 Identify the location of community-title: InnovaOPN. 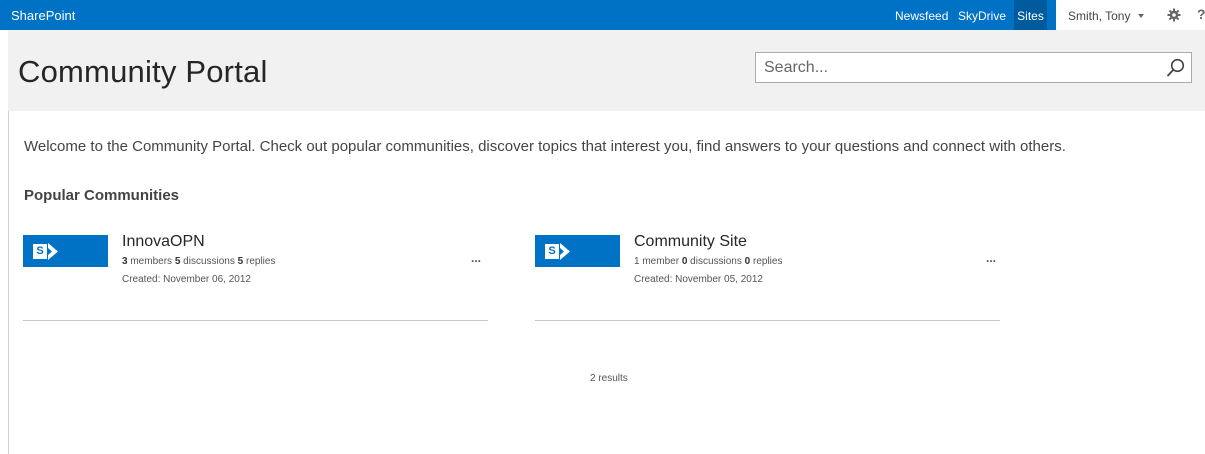
(163, 242).